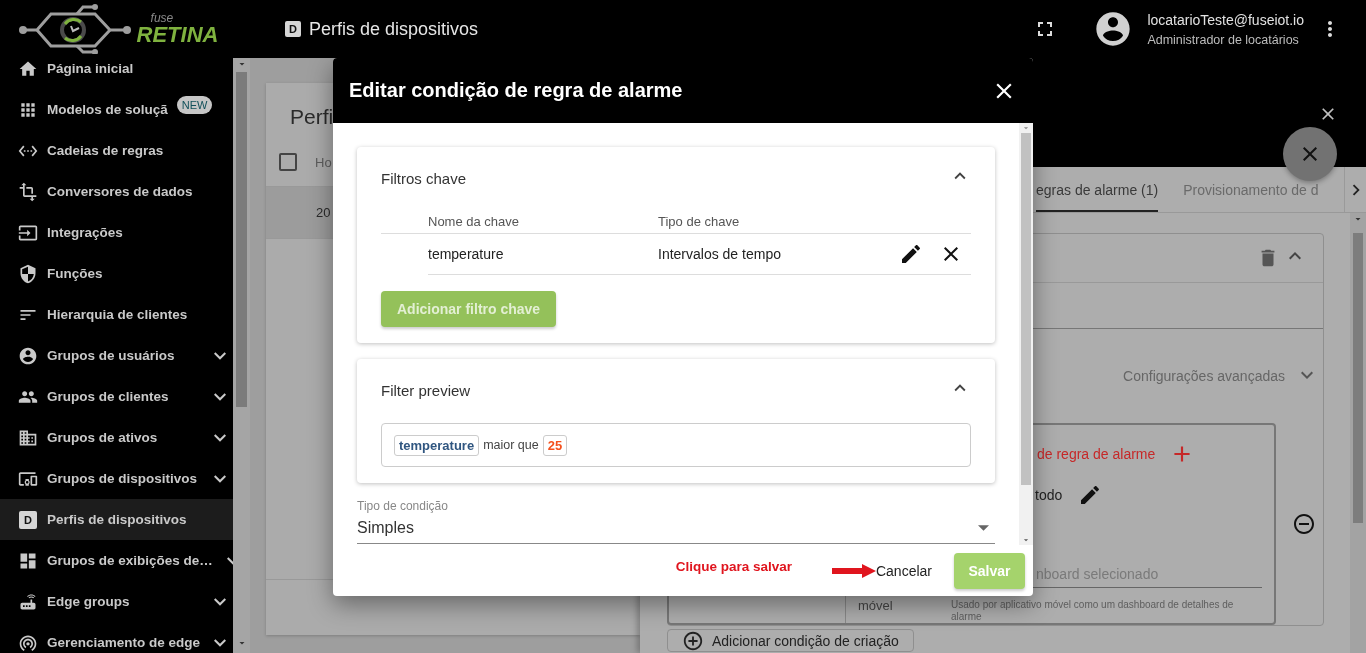 This screenshot has width=1366, height=653. What do you see at coordinates (699, 221) in the screenshot?
I see `column-header: Tipo de chave` at bounding box center [699, 221].